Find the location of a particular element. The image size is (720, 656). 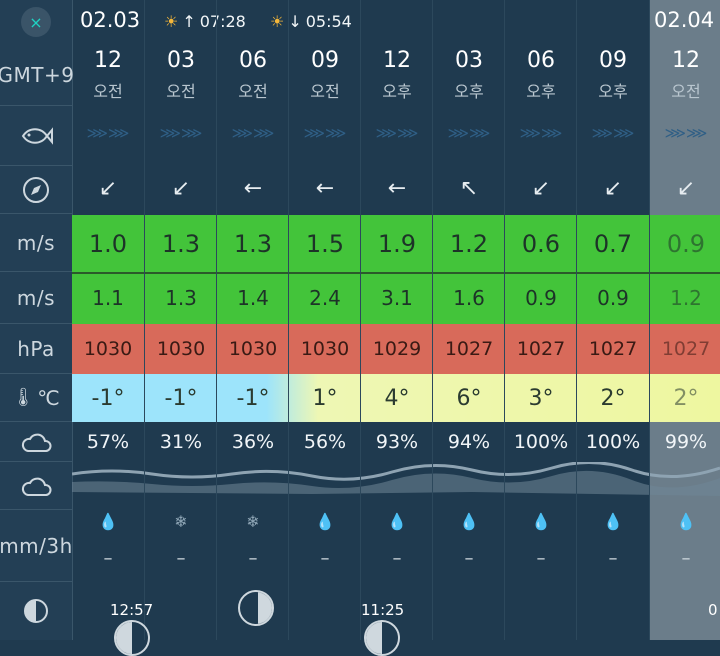

cloud-icon is located at coordinates (36, 442).